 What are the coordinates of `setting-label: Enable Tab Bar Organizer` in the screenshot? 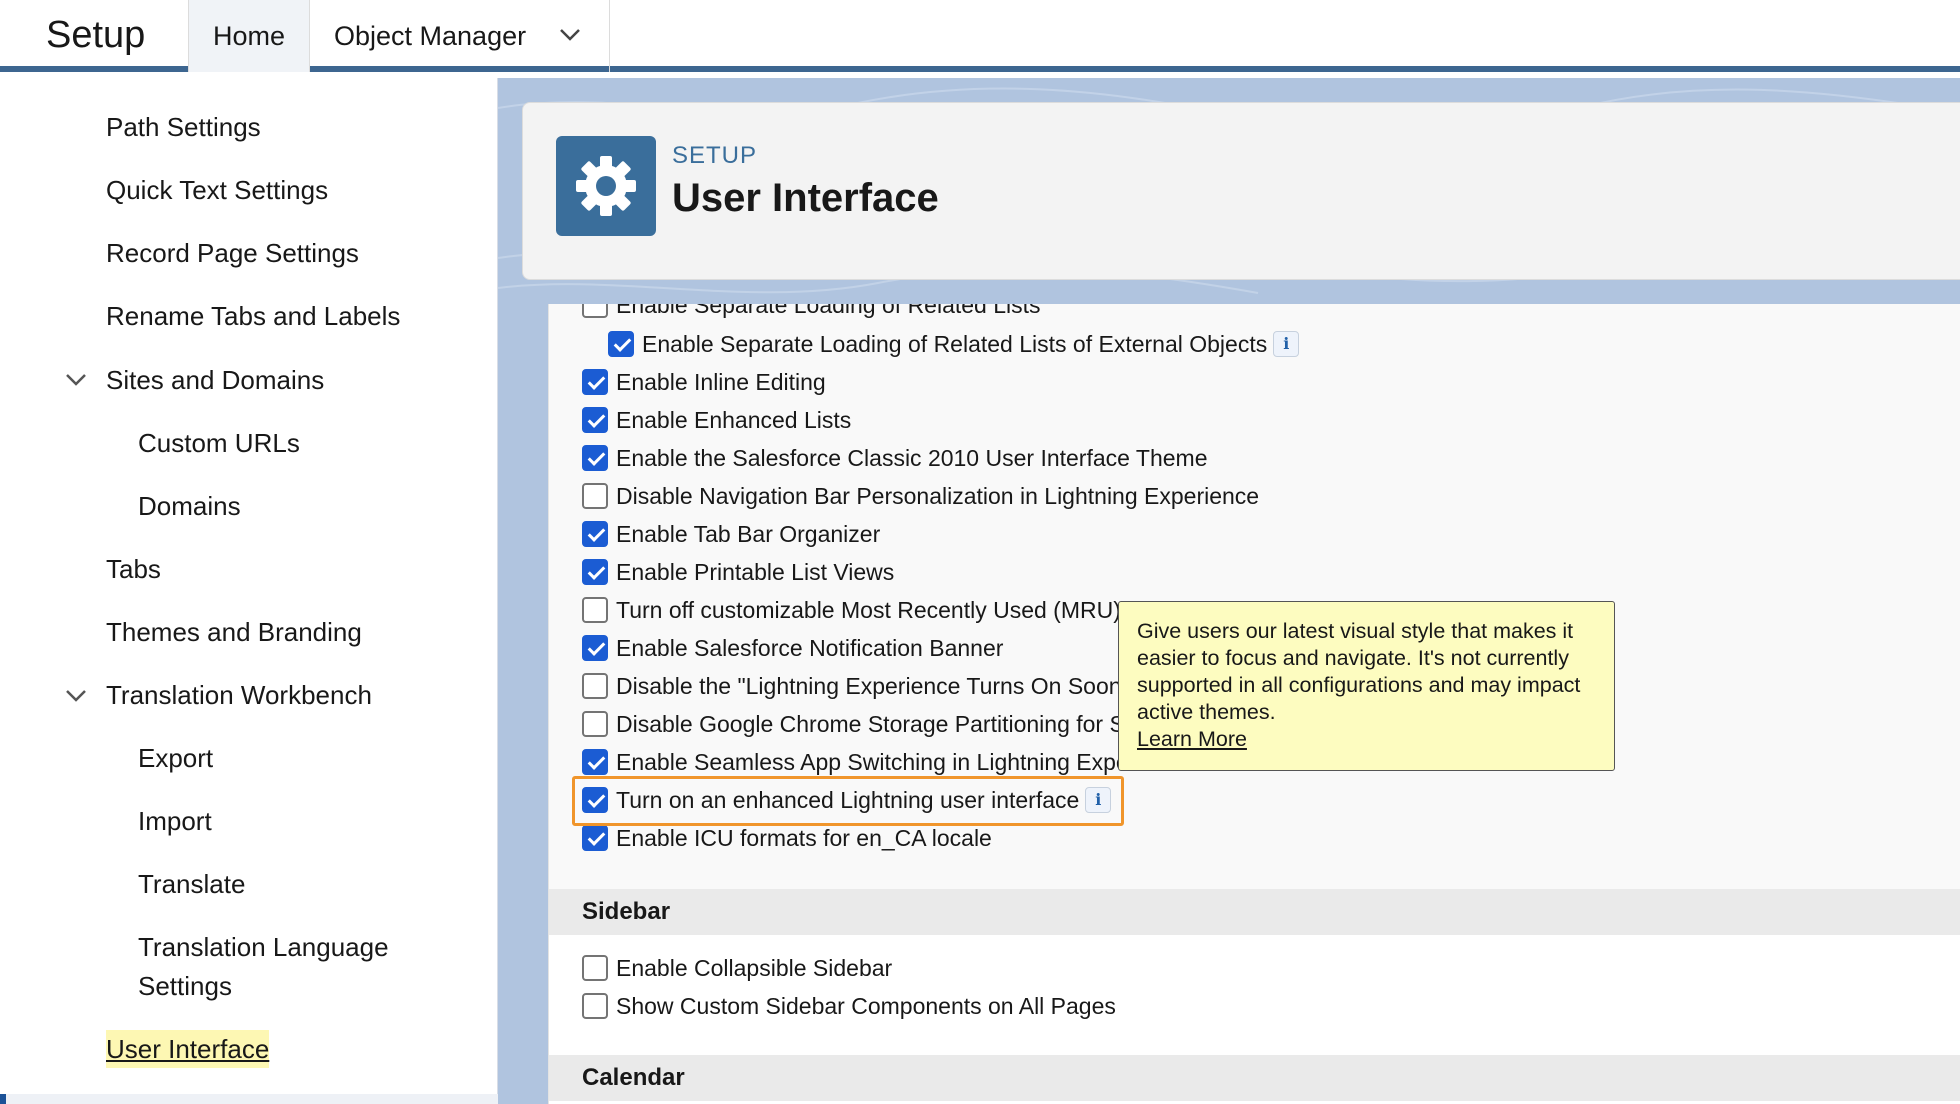 It's located at (748, 533).